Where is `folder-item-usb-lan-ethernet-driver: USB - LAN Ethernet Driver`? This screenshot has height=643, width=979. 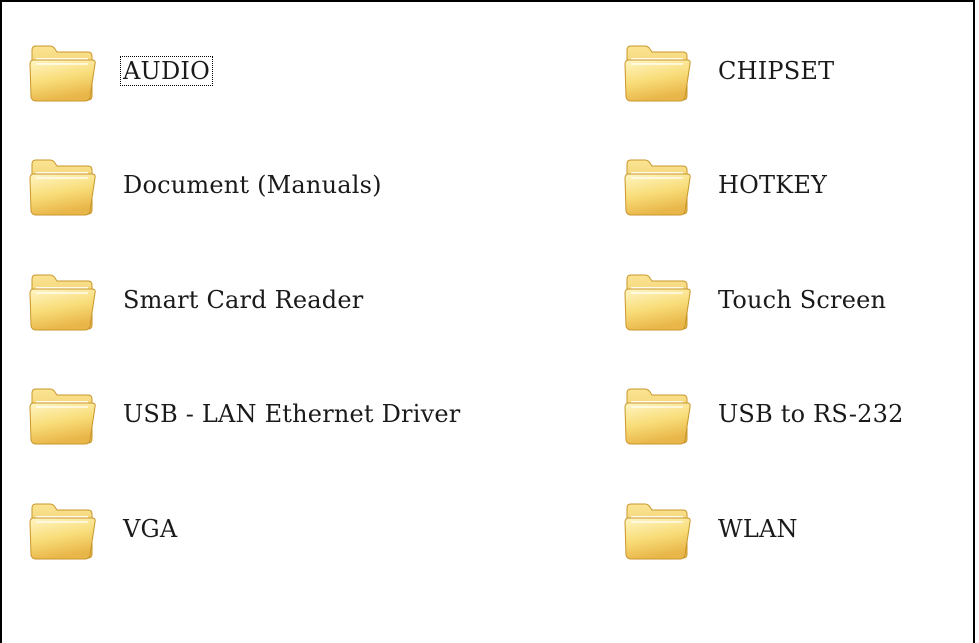 folder-item-usb-lan-ethernet-driver: USB - LAN Ethernet Driver is located at coordinates (266, 414).